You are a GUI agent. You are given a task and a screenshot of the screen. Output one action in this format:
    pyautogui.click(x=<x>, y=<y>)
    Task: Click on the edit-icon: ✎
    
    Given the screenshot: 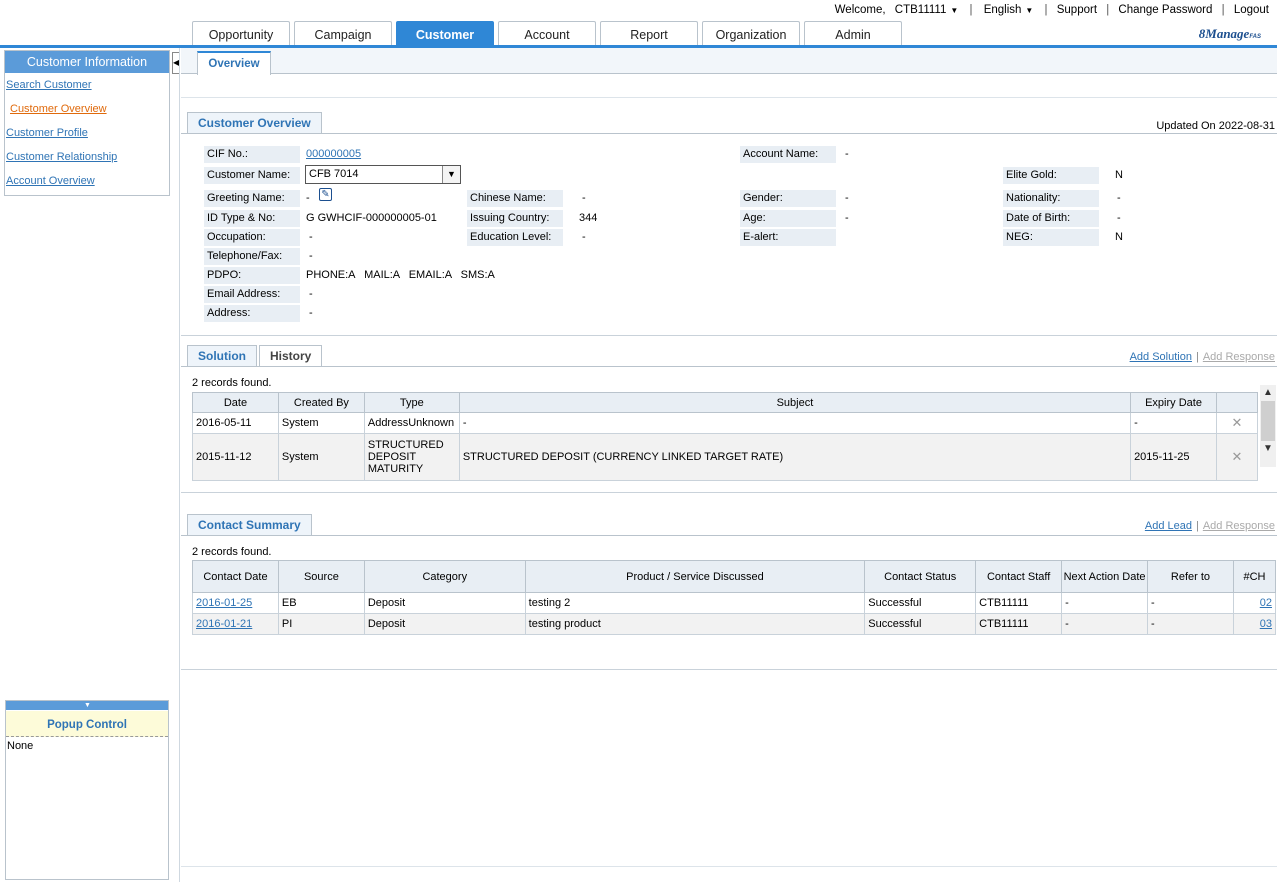 What is the action you would take?
    pyautogui.click(x=325, y=194)
    